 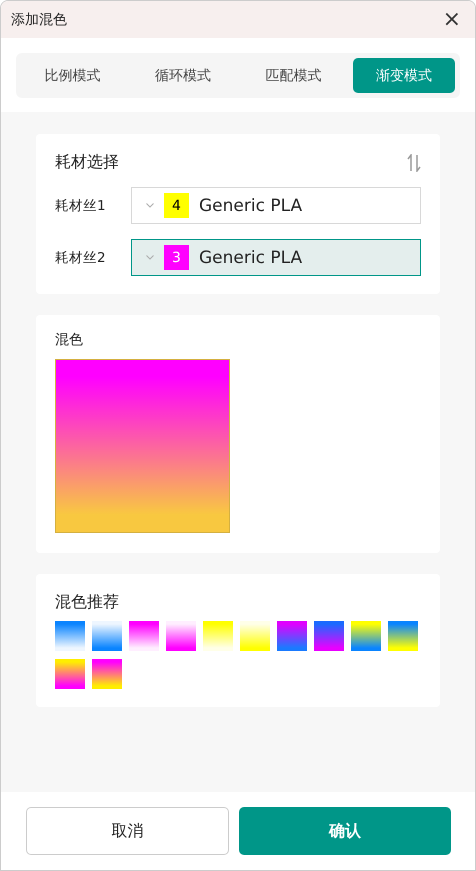 What do you see at coordinates (451, 19) in the screenshot?
I see `close-button: ×` at bounding box center [451, 19].